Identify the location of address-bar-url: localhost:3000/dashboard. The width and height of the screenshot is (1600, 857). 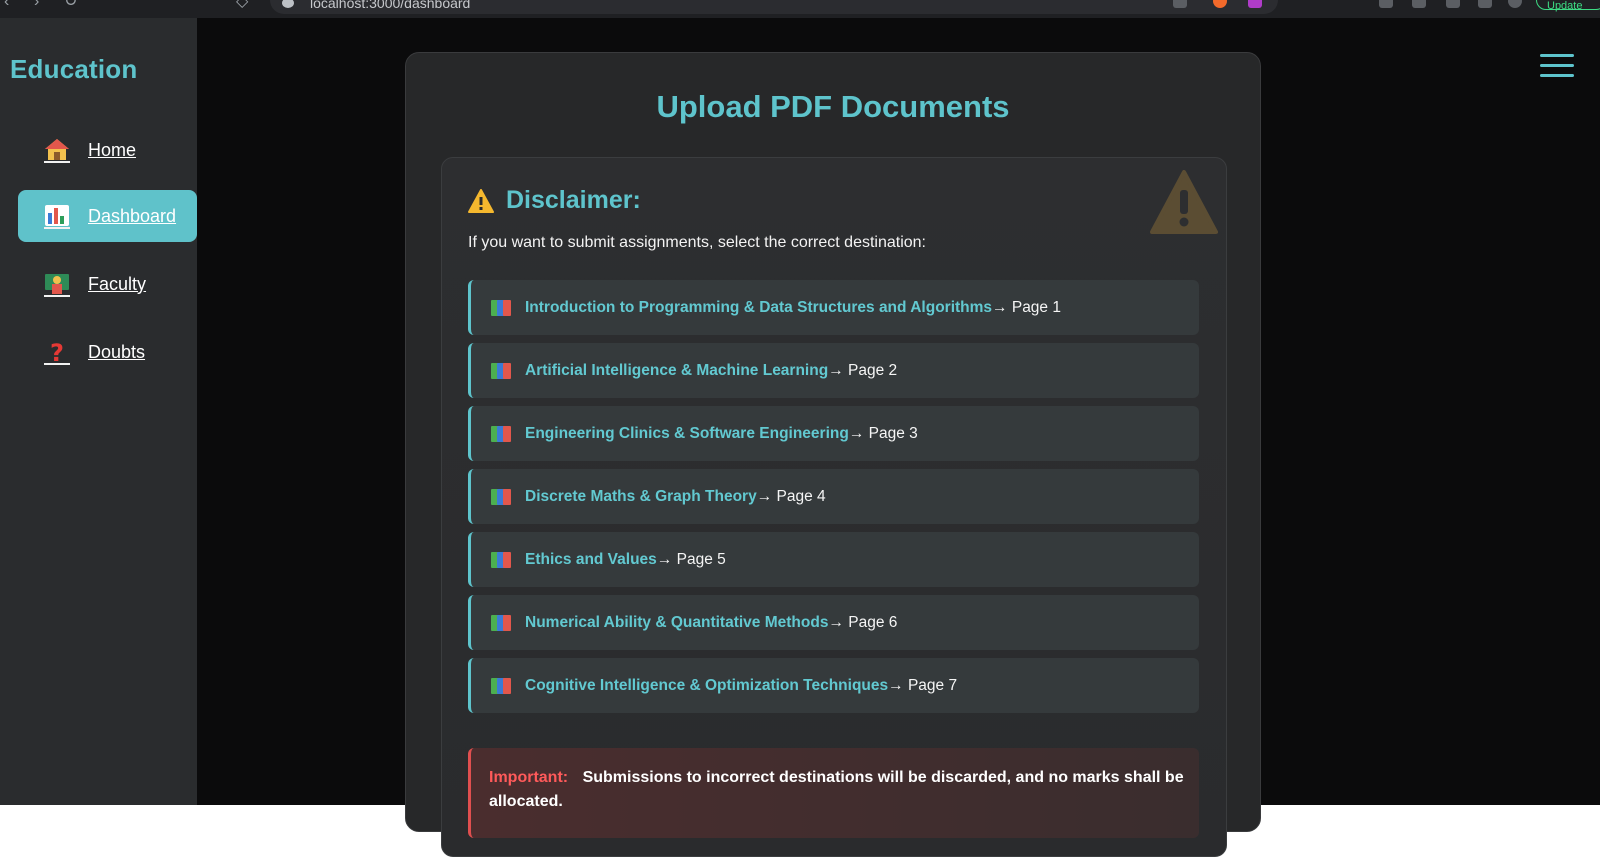
(390, 5).